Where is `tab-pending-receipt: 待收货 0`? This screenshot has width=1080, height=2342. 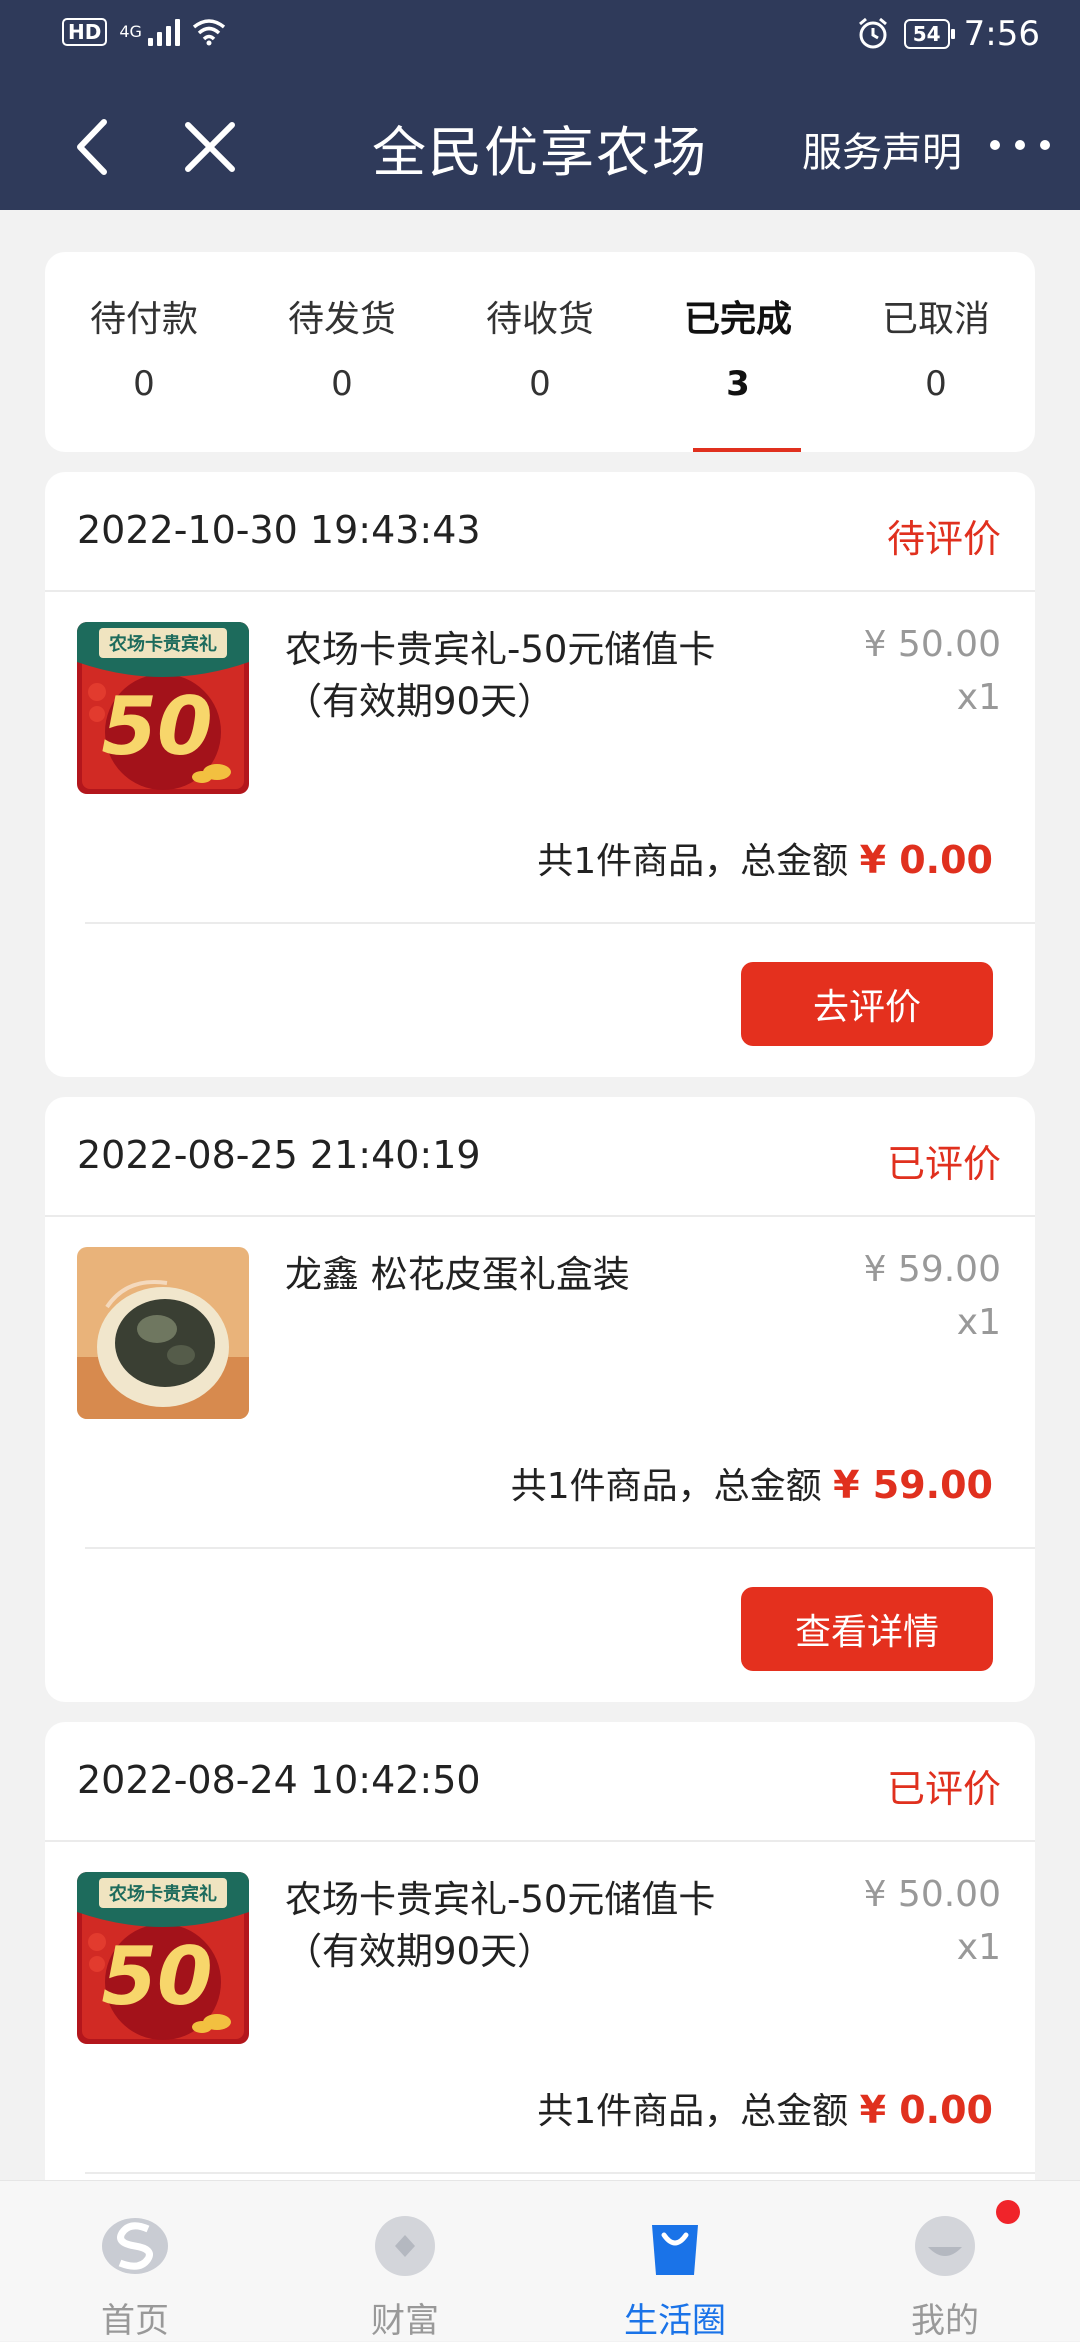
tab-pending-receipt: 待收货 0 is located at coordinates (540, 352).